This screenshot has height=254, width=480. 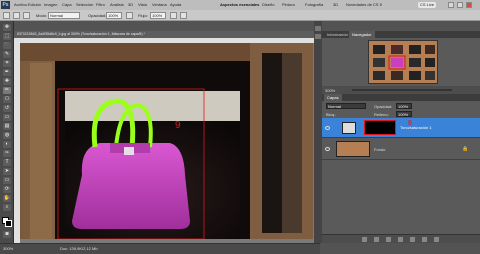 I want to click on history-panel-icon, so click(x=318, y=28).